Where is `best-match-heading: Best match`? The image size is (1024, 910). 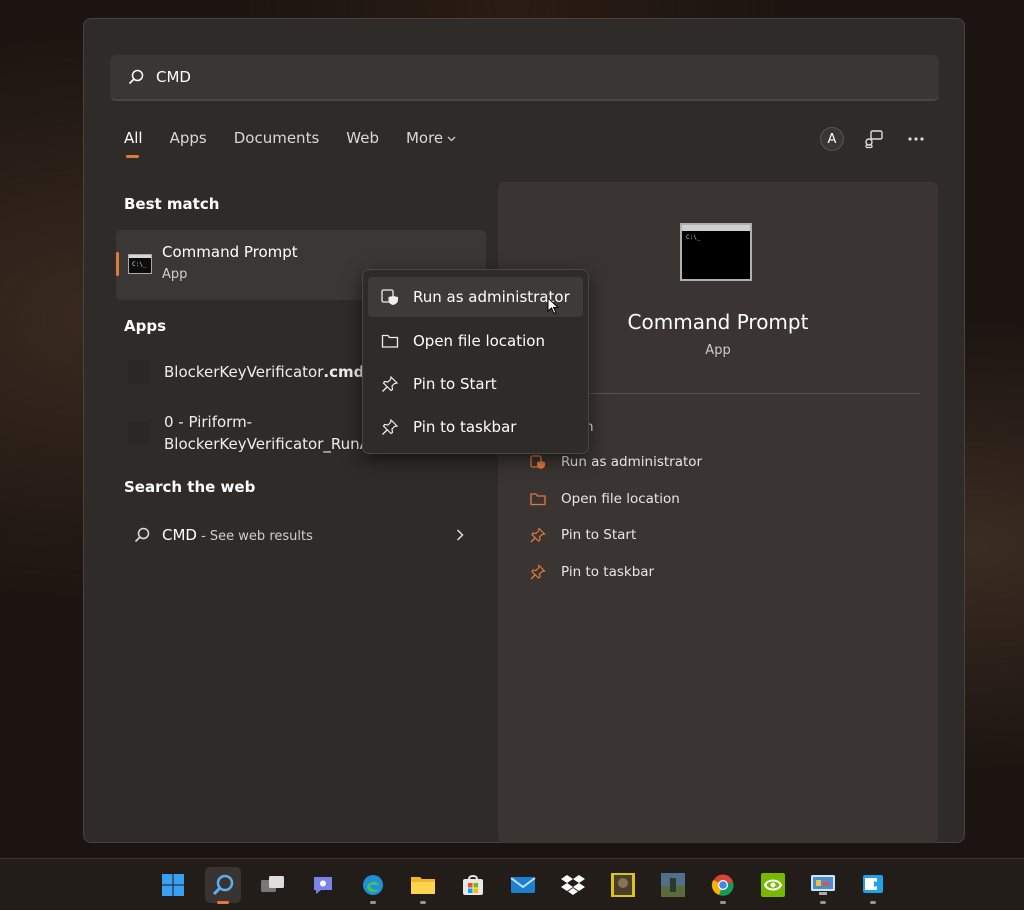 best-match-heading: Best match is located at coordinates (172, 204).